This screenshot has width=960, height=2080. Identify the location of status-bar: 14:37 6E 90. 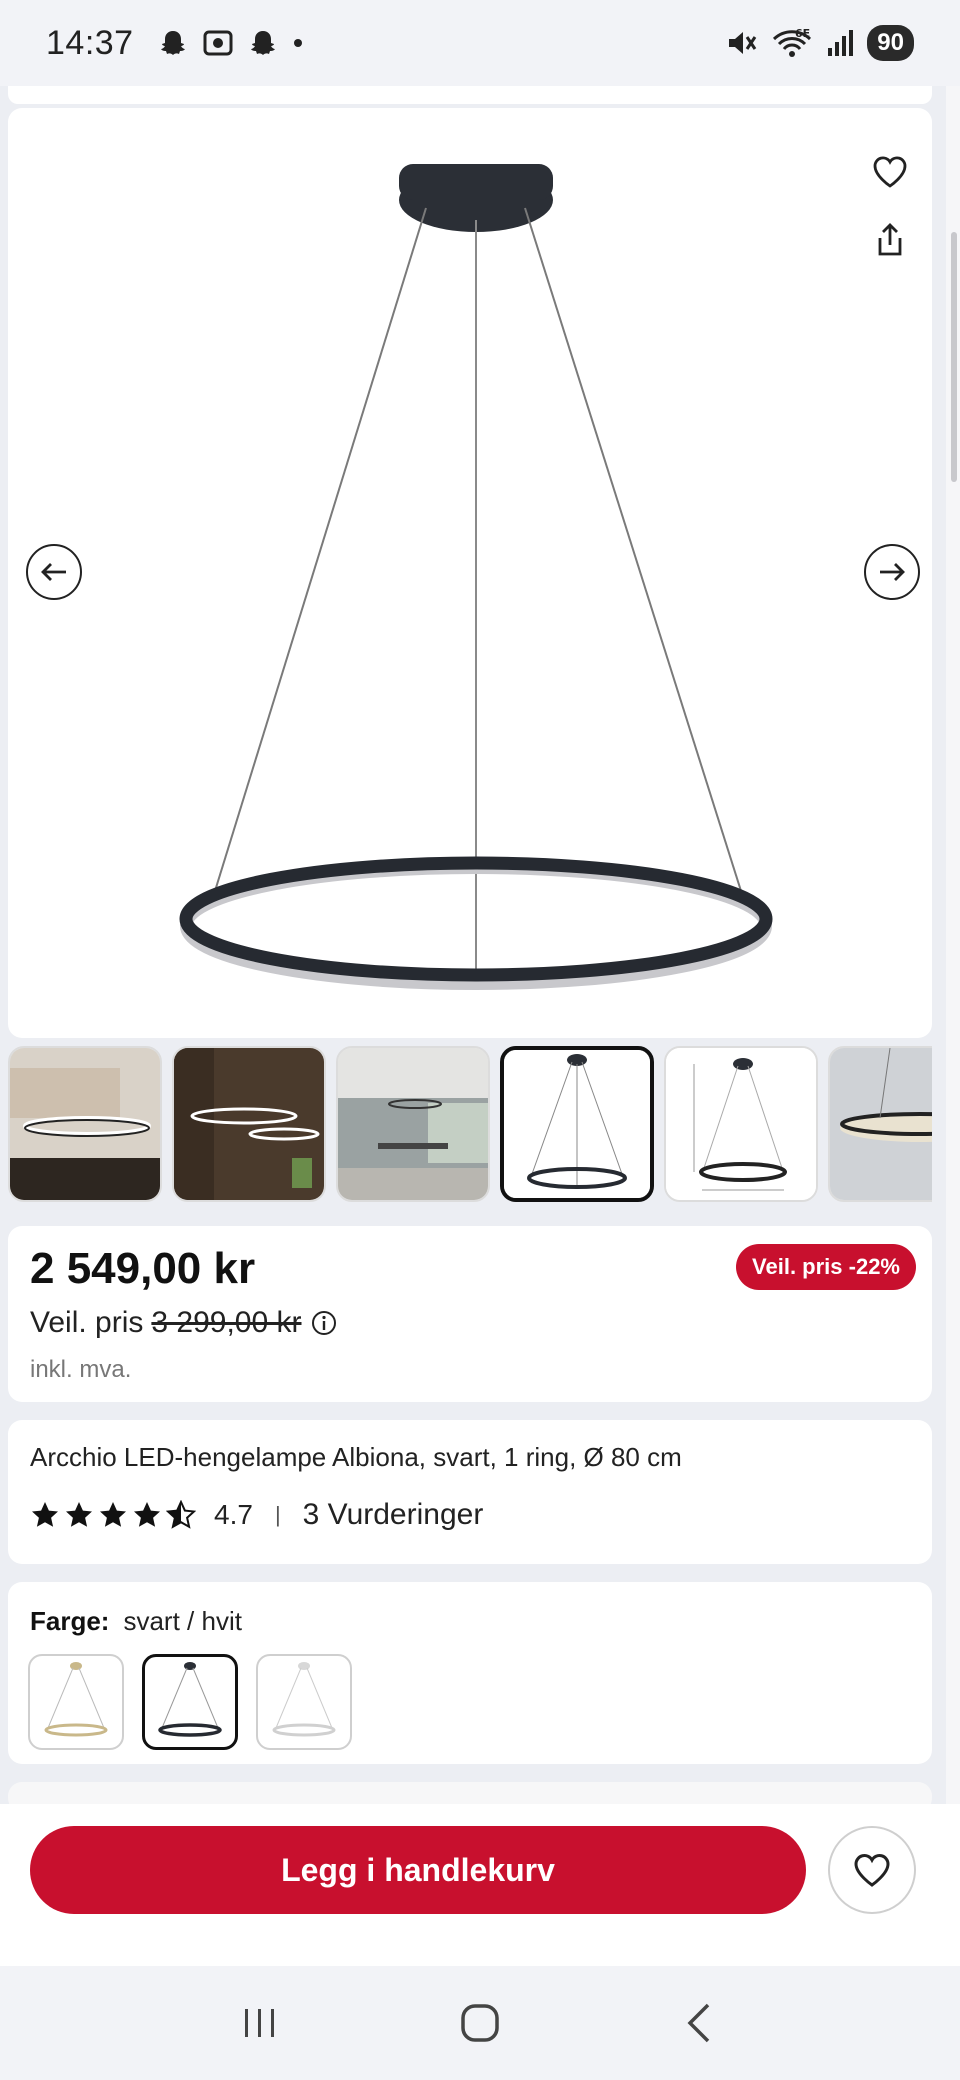
(480, 43).